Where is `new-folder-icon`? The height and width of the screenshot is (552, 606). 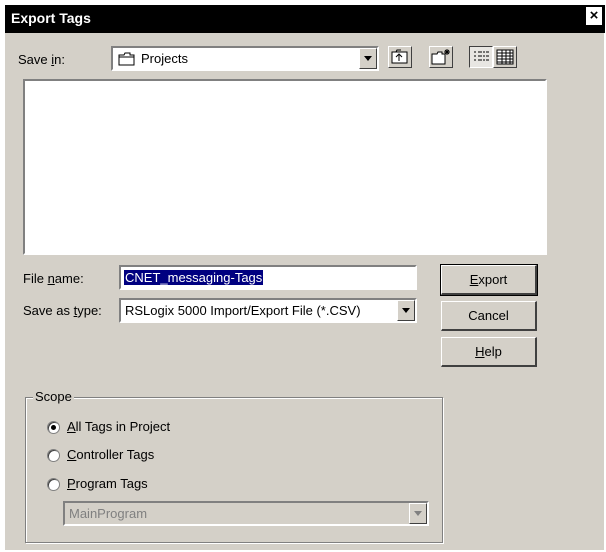
new-folder-icon is located at coordinates (440, 57).